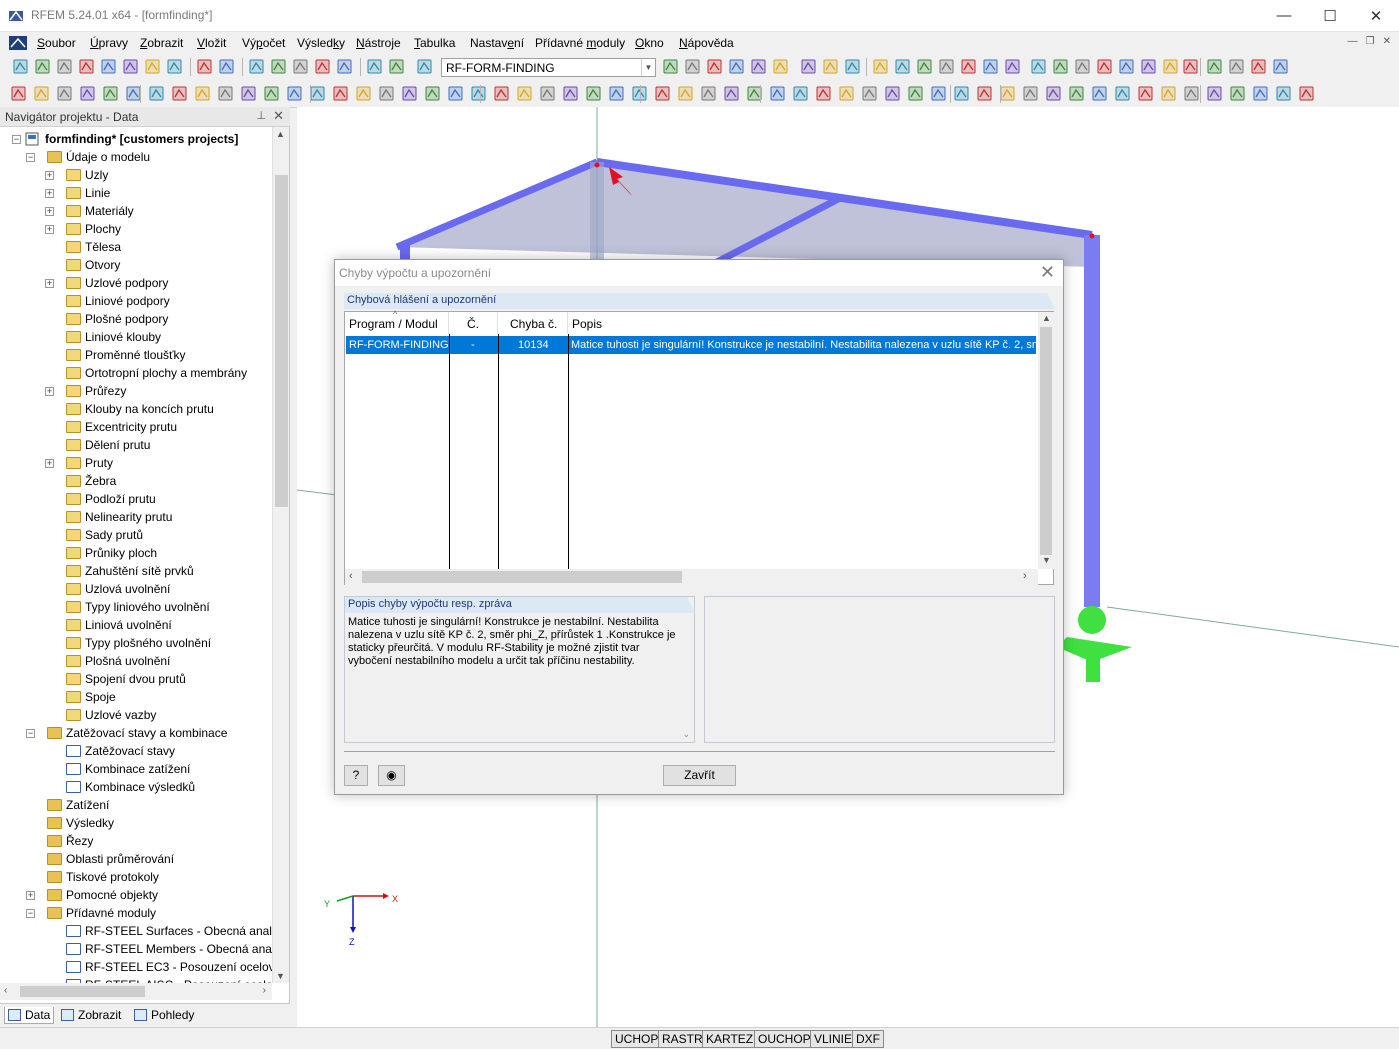 This screenshot has width=1399, height=1049. What do you see at coordinates (833, 1039) in the screenshot?
I see `status-toggle-vlinie: VLINIE` at bounding box center [833, 1039].